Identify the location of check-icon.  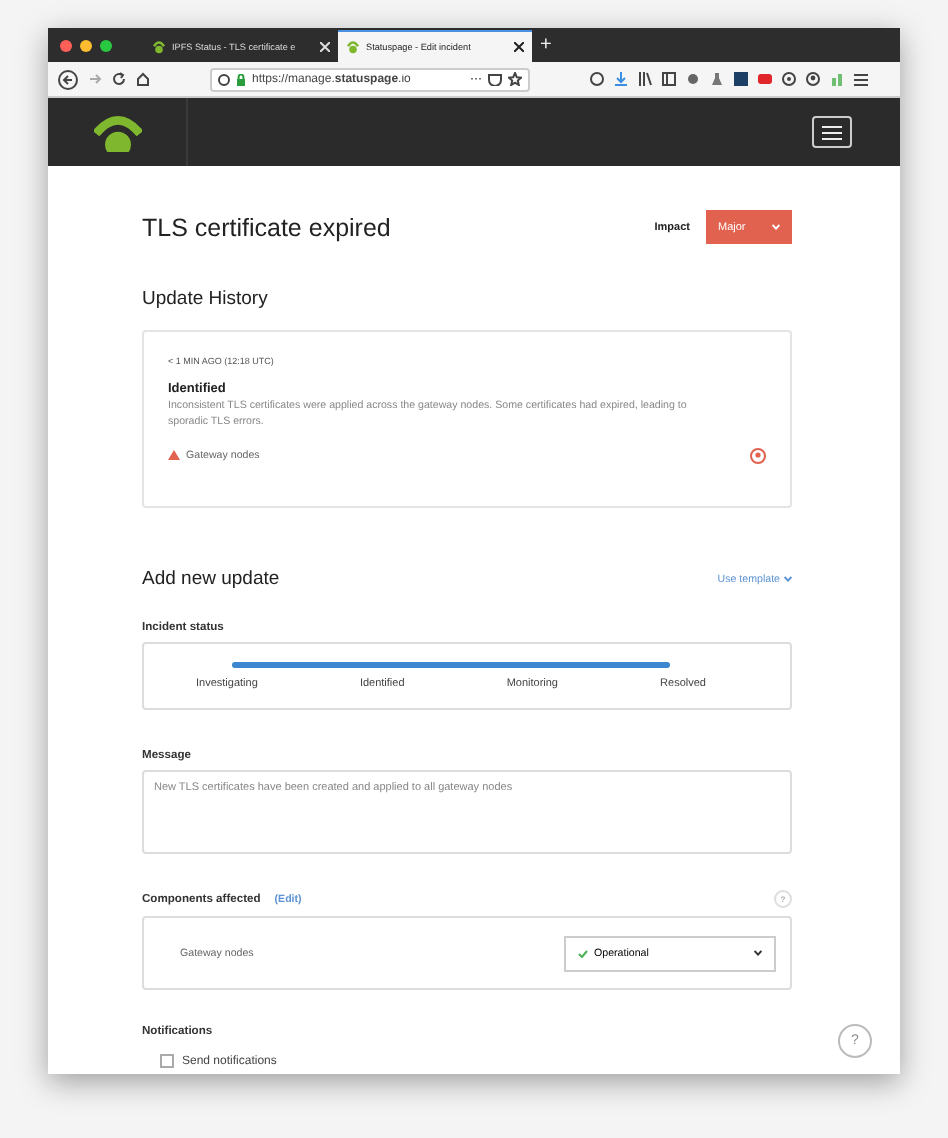
(583, 953).